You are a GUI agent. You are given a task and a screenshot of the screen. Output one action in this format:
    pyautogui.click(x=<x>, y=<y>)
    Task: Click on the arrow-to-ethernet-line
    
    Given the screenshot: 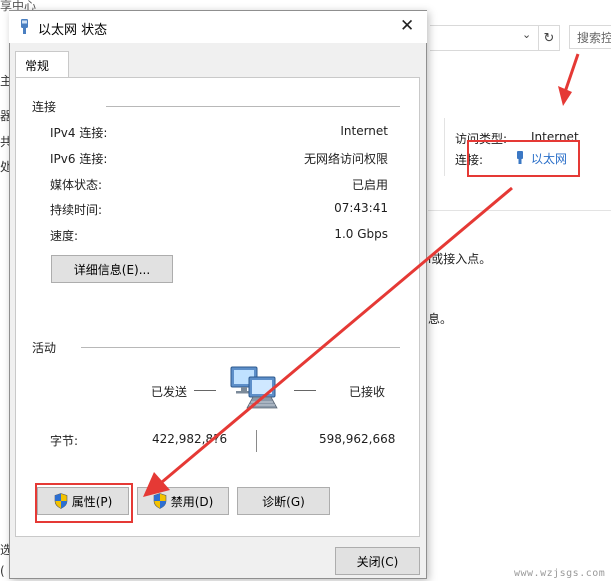 What is the action you would take?
    pyautogui.click(x=571, y=73)
    